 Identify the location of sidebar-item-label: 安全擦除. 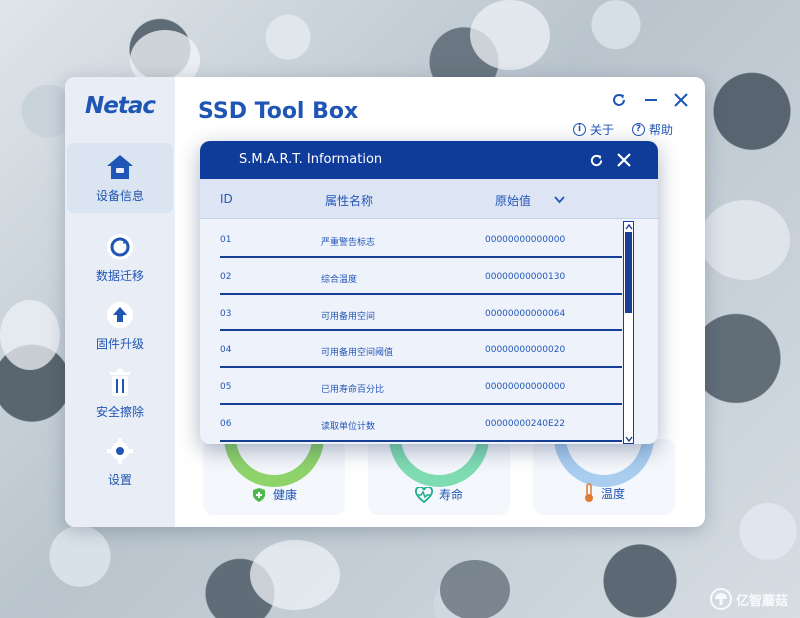
(119, 412).